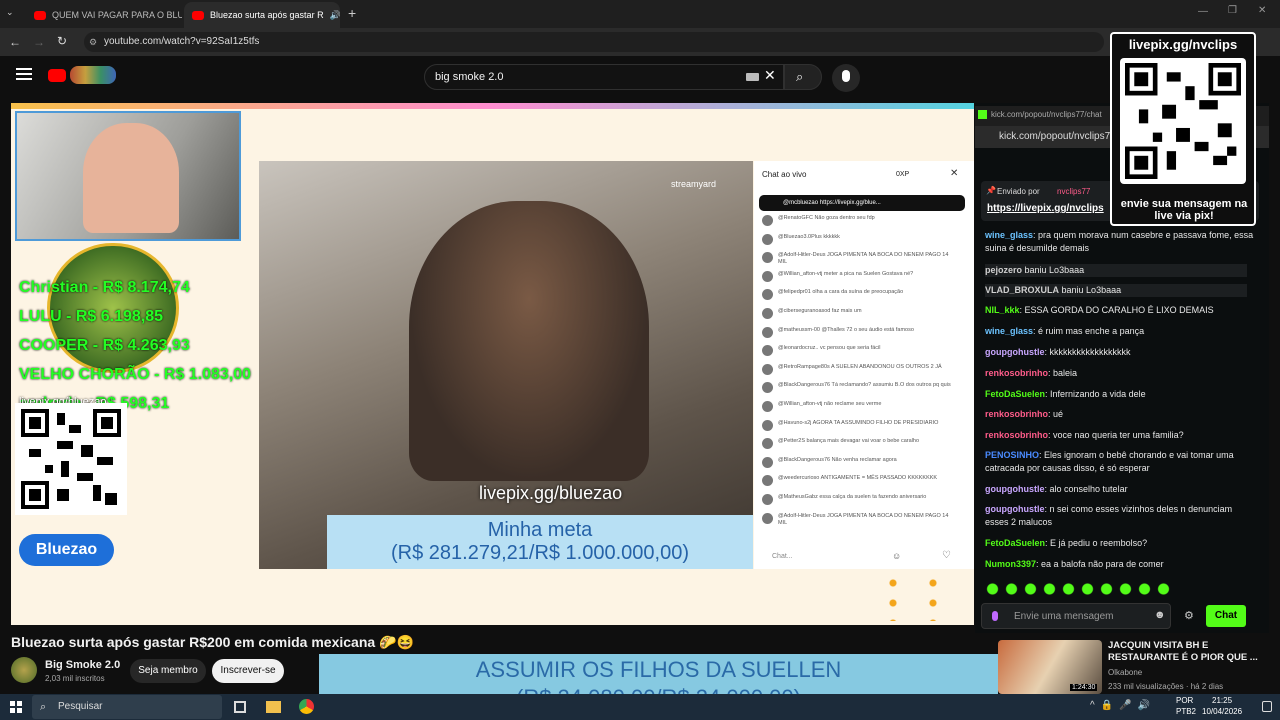  I want to click on menu-icon, so click(24, 74).